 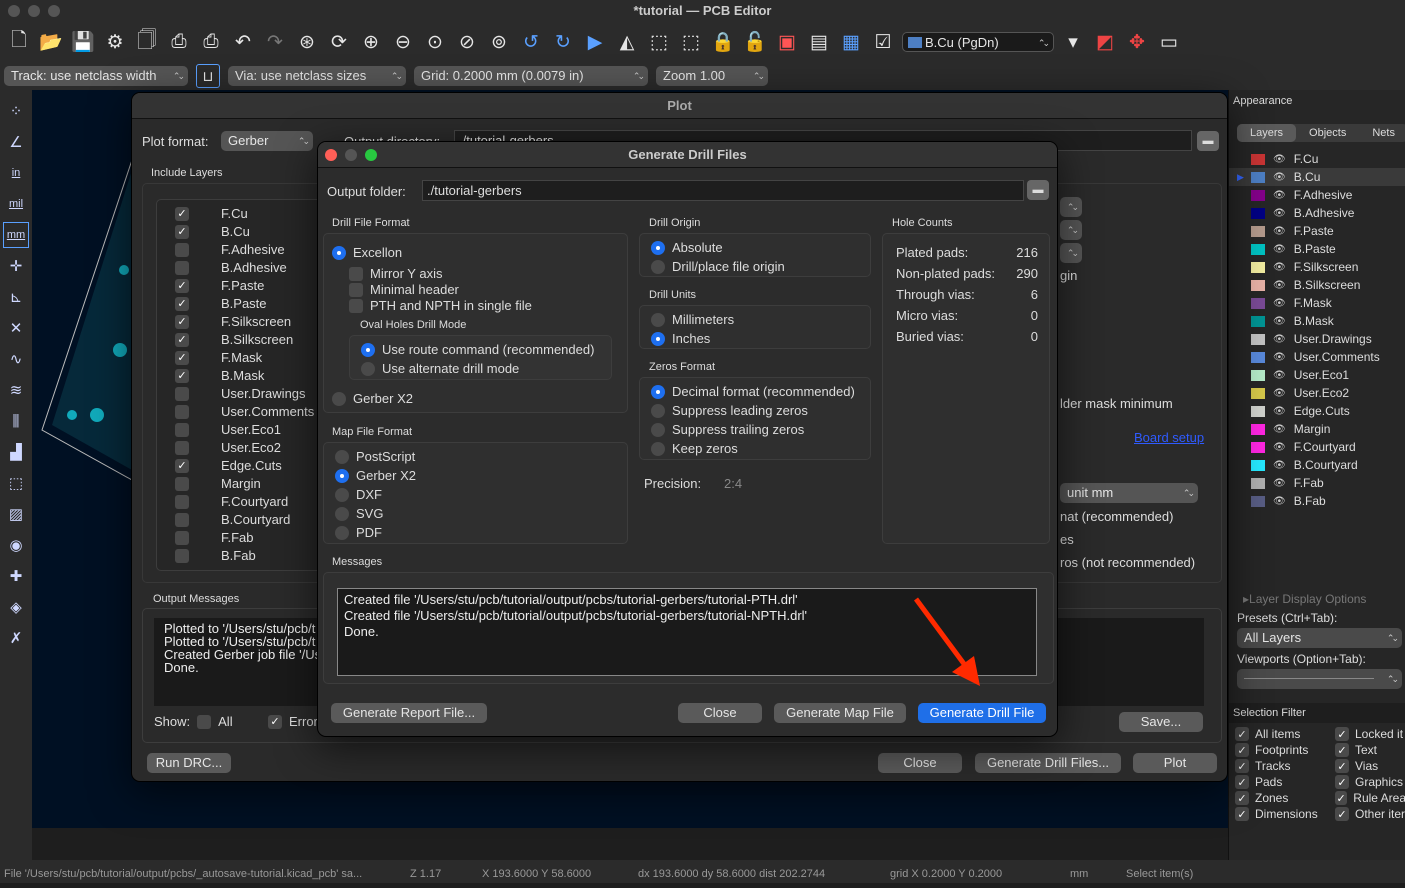 What do you see at coordinates (691, 42) in the screenshot?
I see `ungroup-icon: ⬚` at bounding box center [691, 42].